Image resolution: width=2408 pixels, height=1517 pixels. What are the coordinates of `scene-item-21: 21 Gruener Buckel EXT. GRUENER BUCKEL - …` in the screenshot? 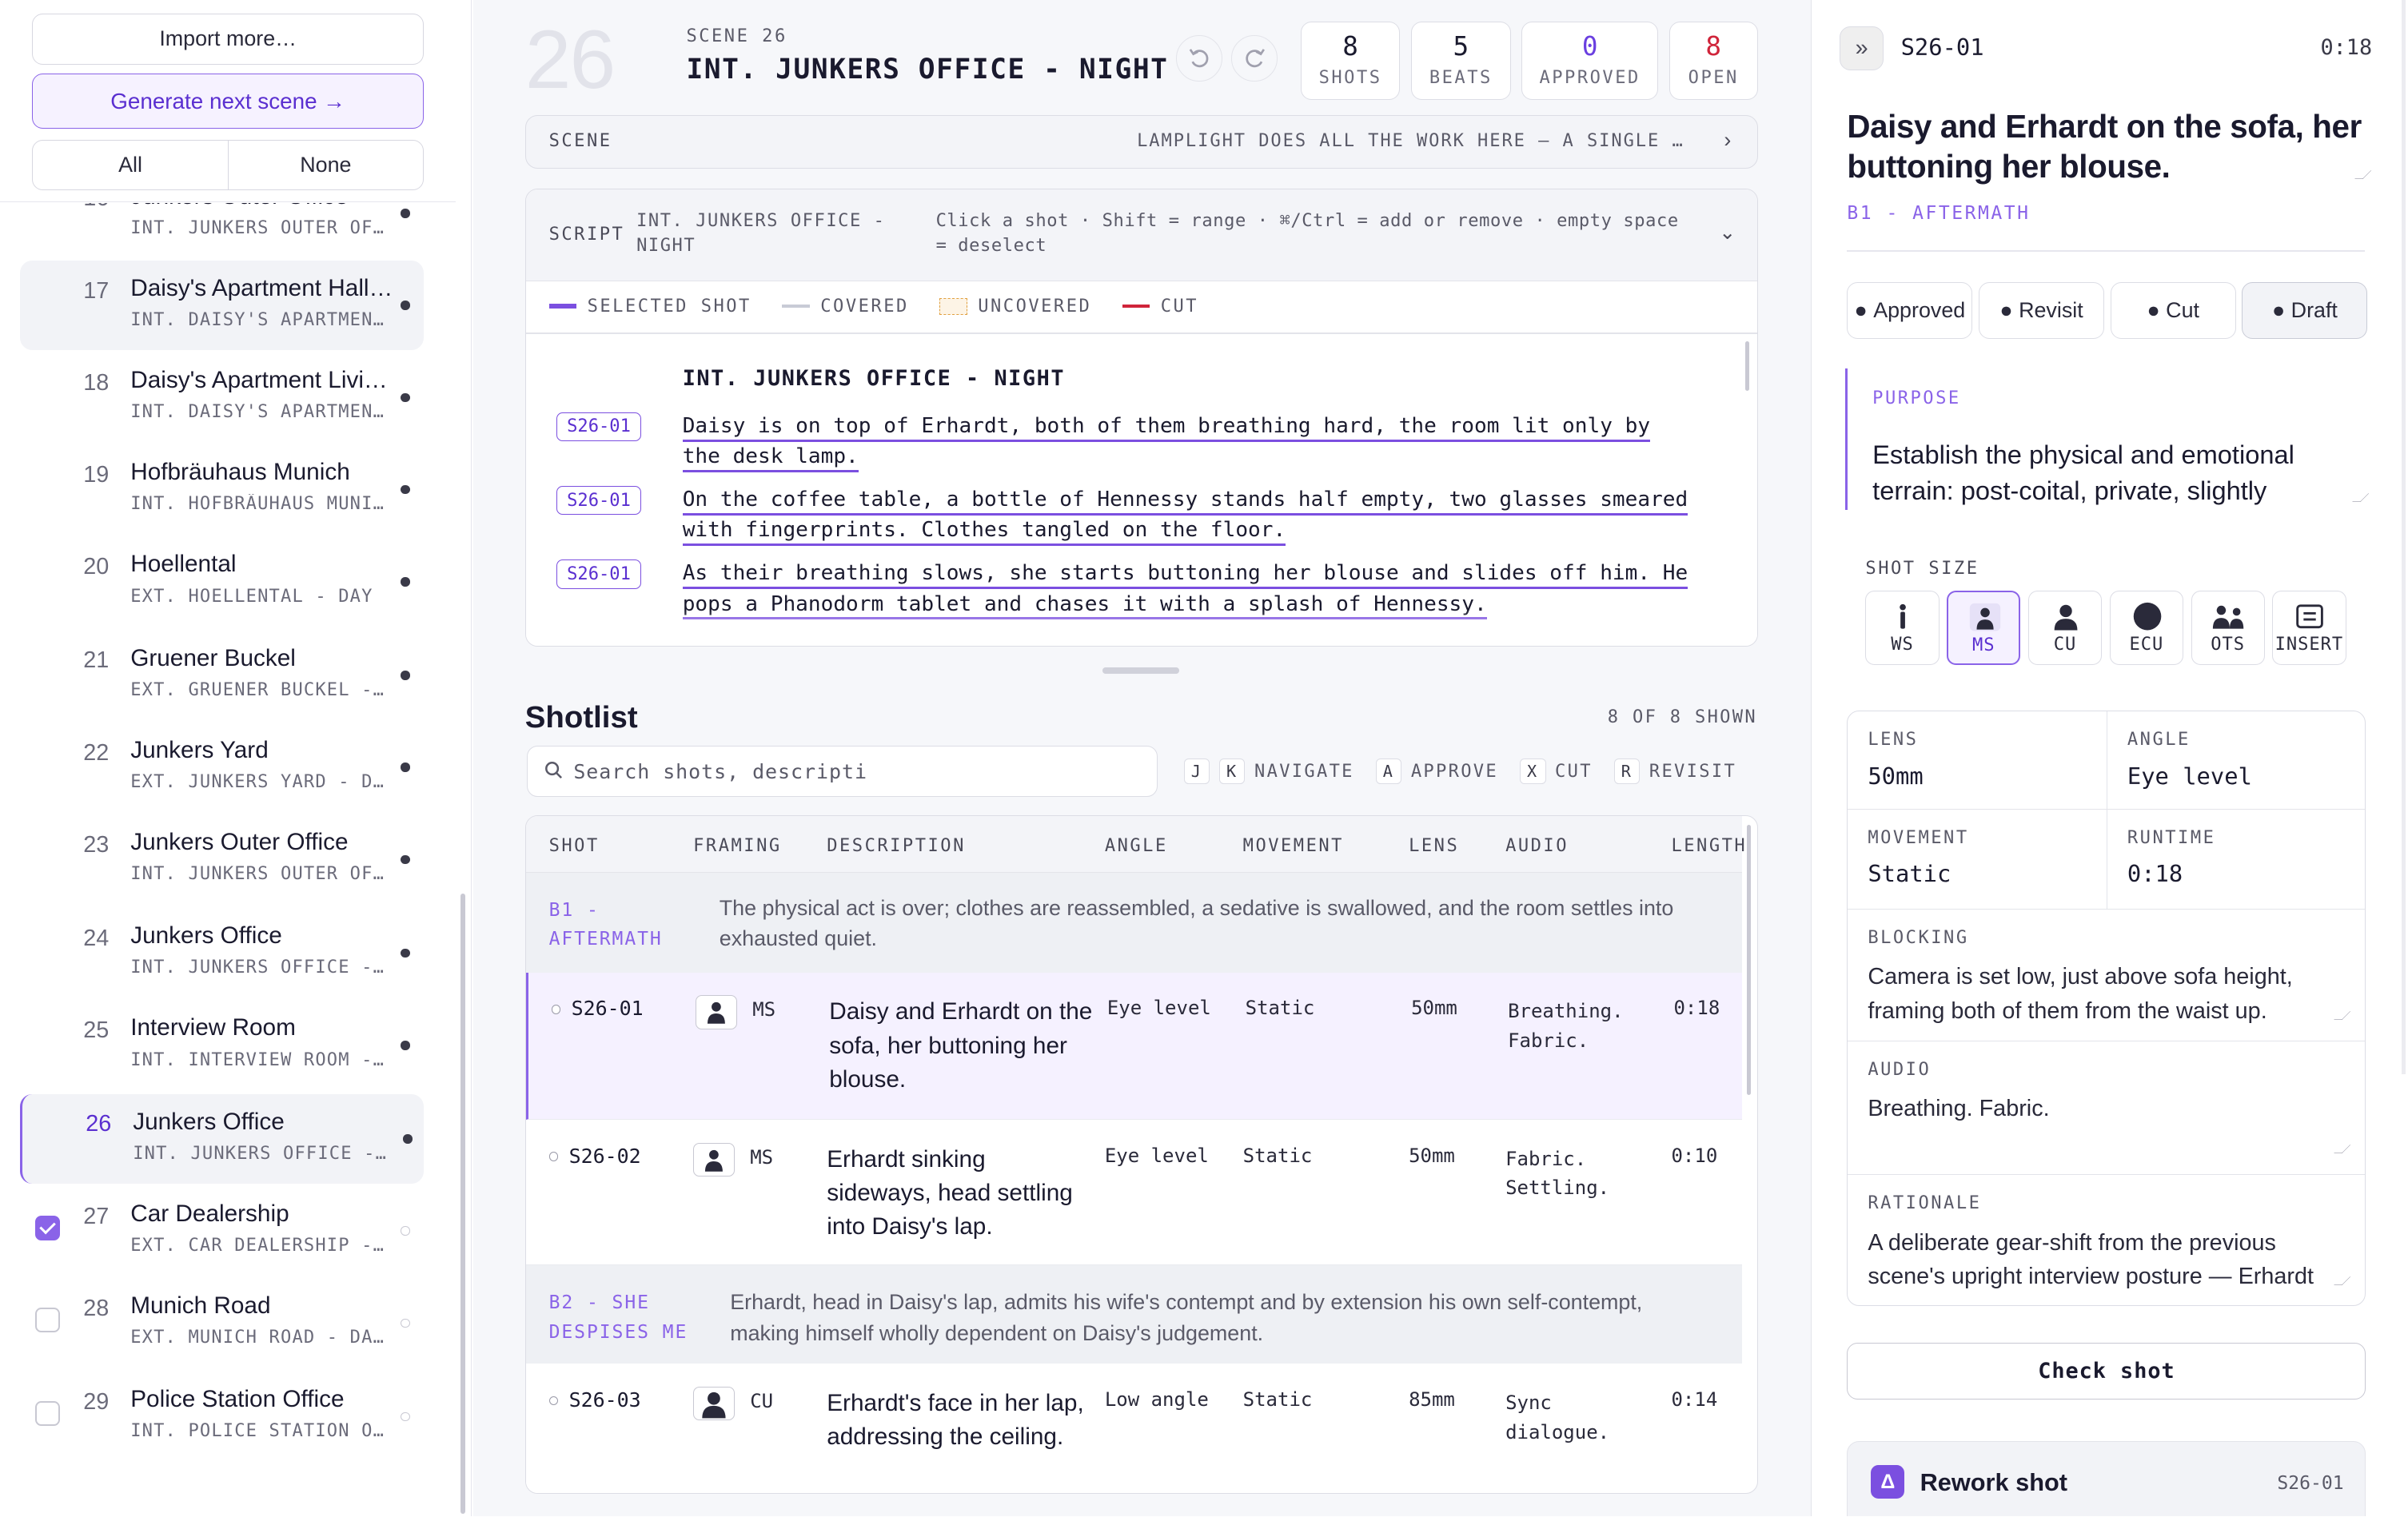 It's located at (222, 675).